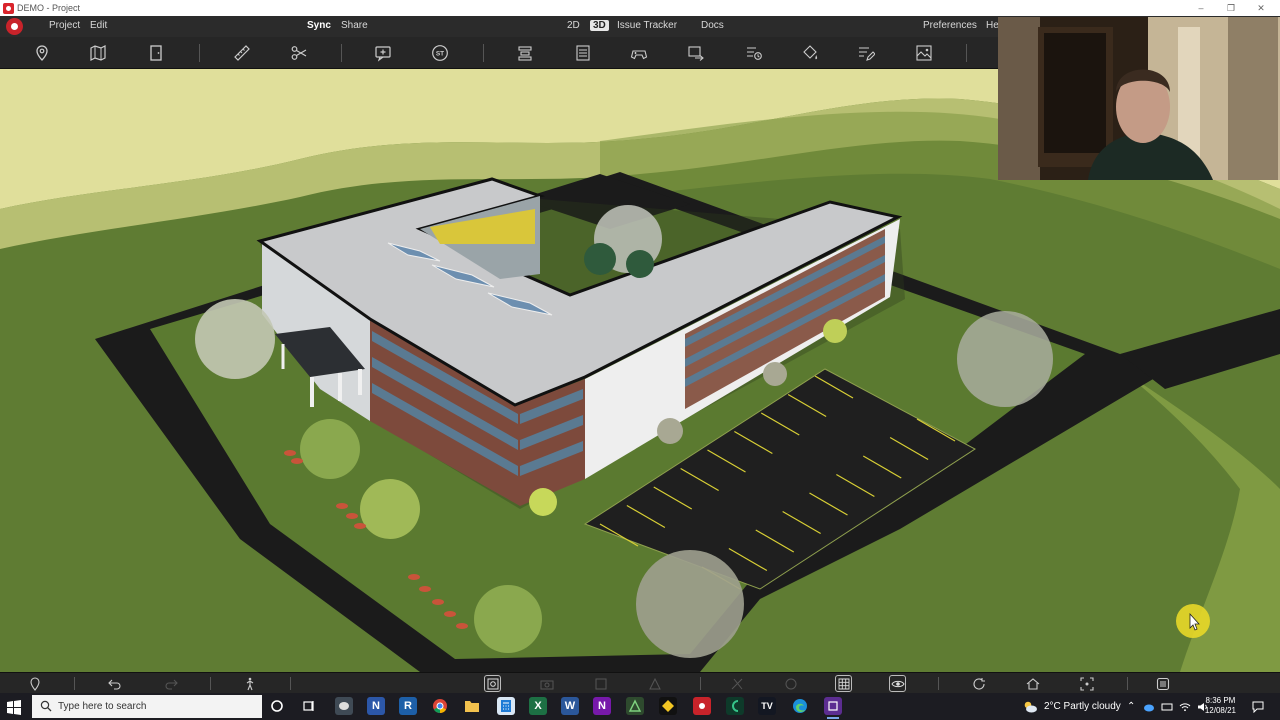  I want to click on calculator-icon, so click(506, 706).